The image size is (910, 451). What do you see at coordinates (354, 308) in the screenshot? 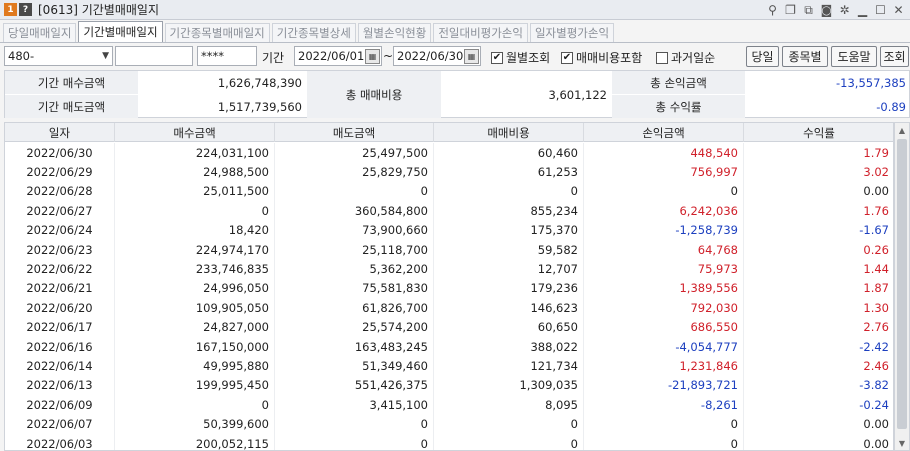
I see `cell-sell-amount: 61,826,700` at bounding box center [354, 308].